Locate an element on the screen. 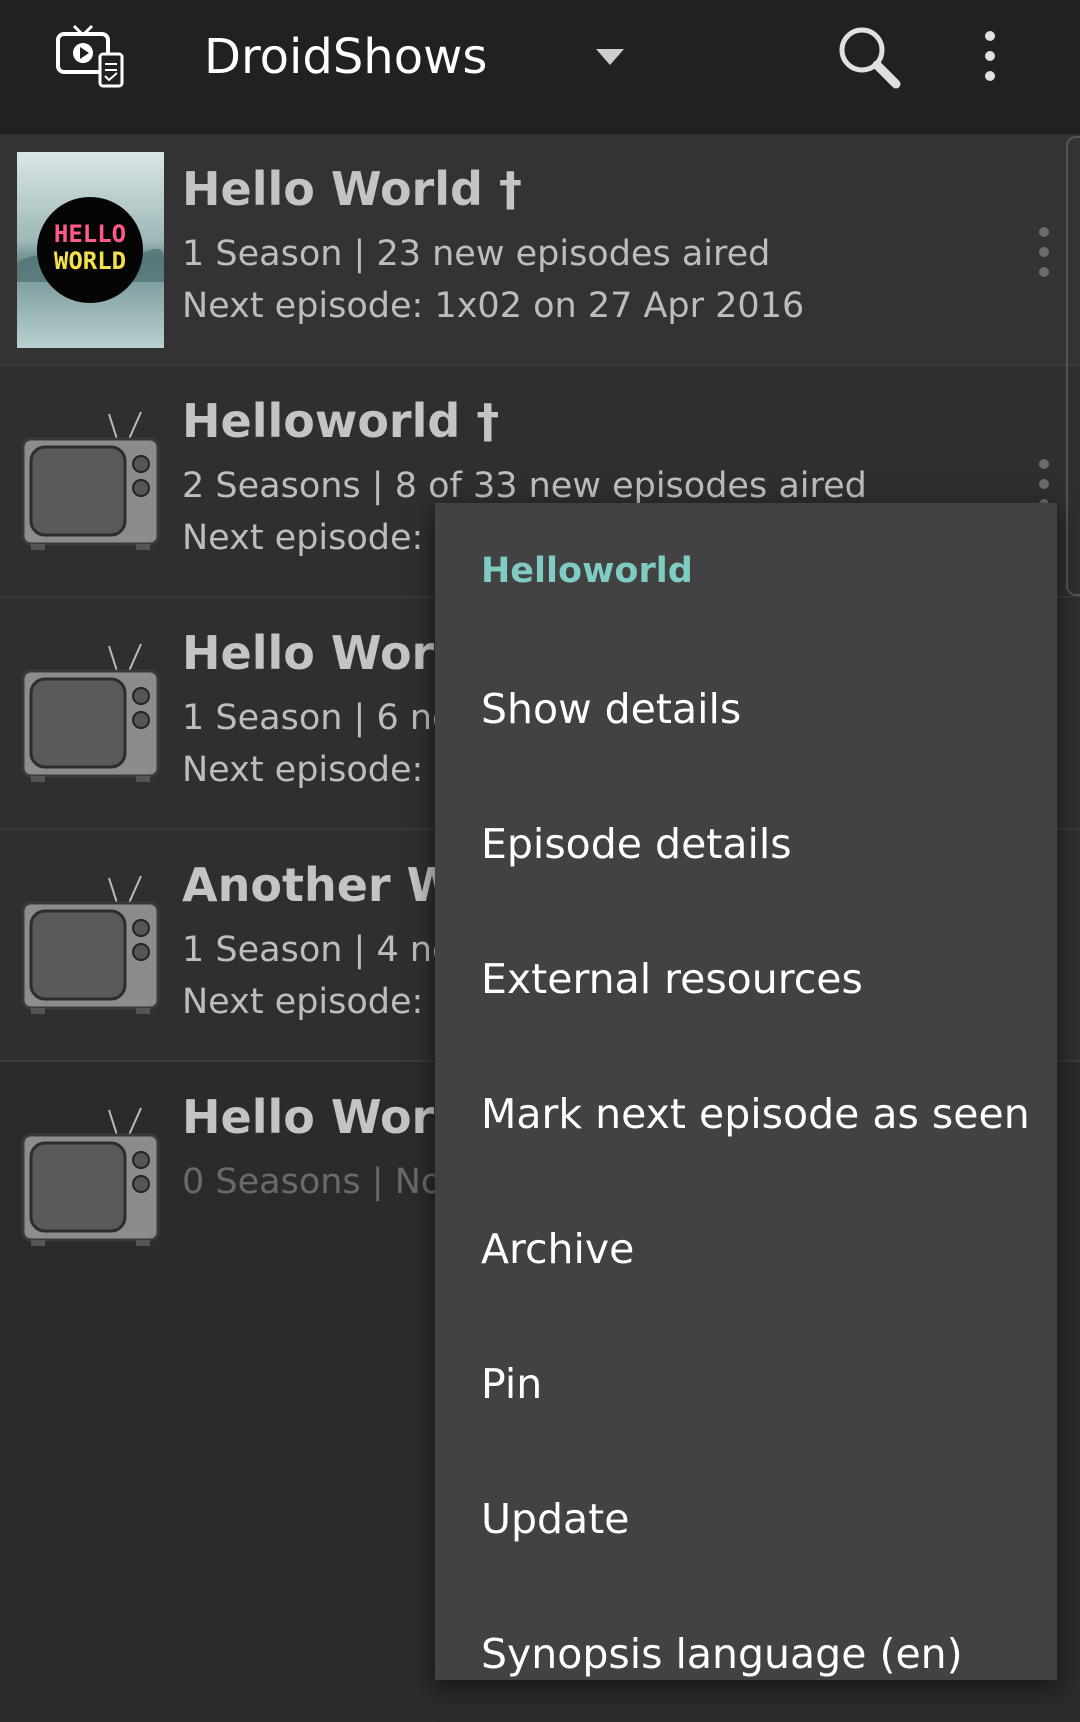 Image resolution: width=1080 pixels, height=1722 pixels. show-title: Helloworld † is located at coordinates (341, 421).